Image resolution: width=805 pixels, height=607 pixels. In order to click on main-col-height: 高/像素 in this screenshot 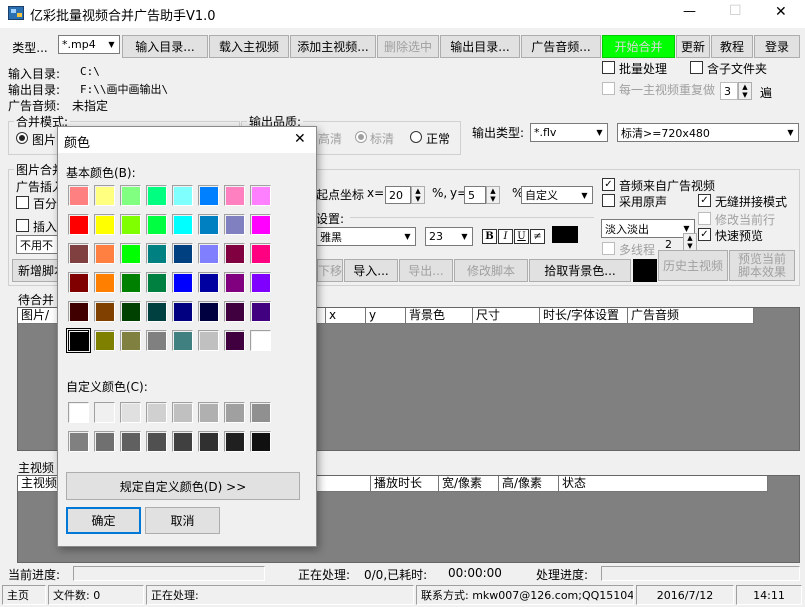, I will do `click(529, 484)`.